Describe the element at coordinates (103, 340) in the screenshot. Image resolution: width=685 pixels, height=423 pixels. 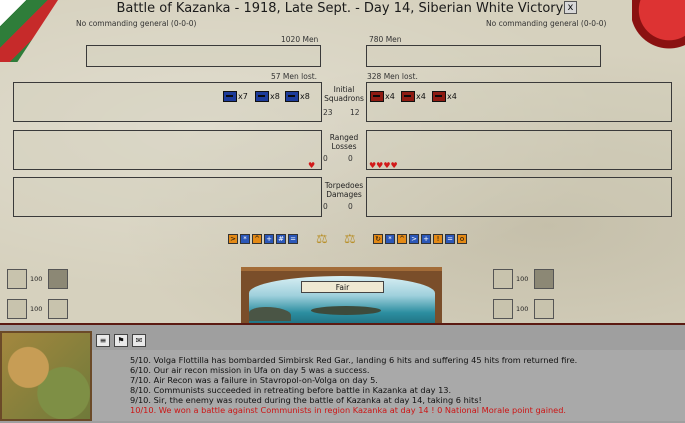
I see `log-filter-tab: ≡` at that location.